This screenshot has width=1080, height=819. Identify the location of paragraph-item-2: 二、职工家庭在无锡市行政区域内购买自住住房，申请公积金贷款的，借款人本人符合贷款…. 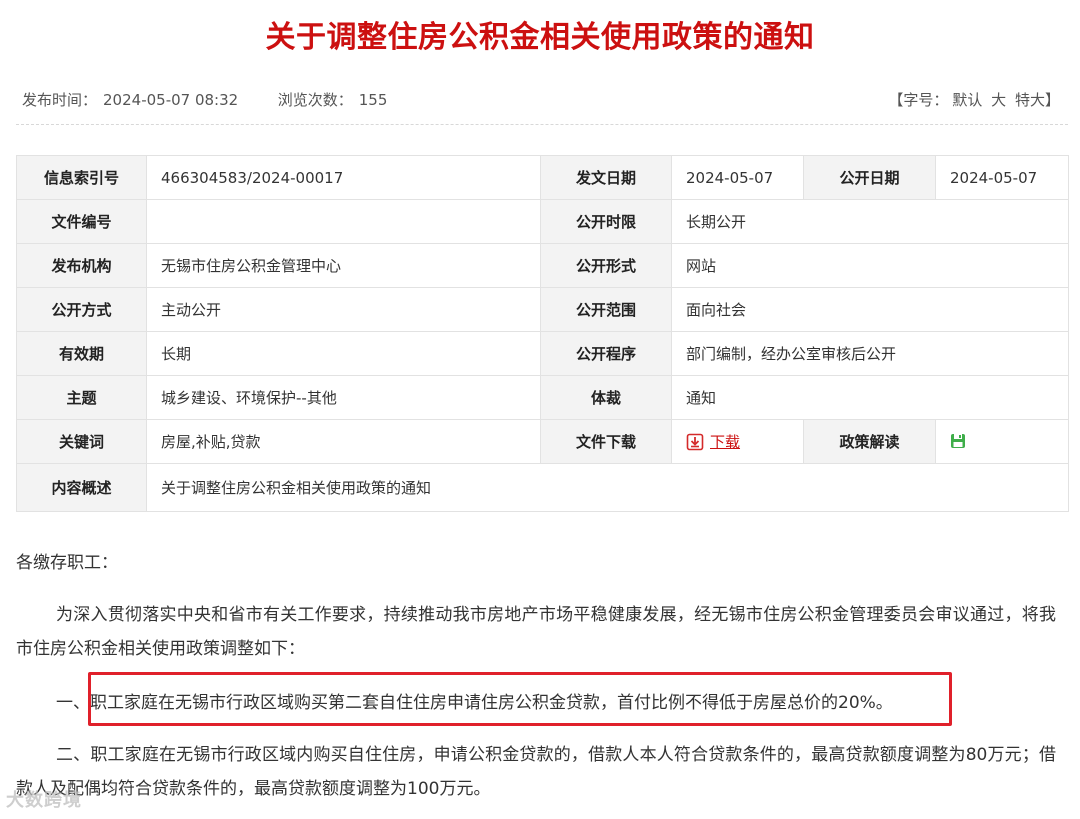
(536, 772).